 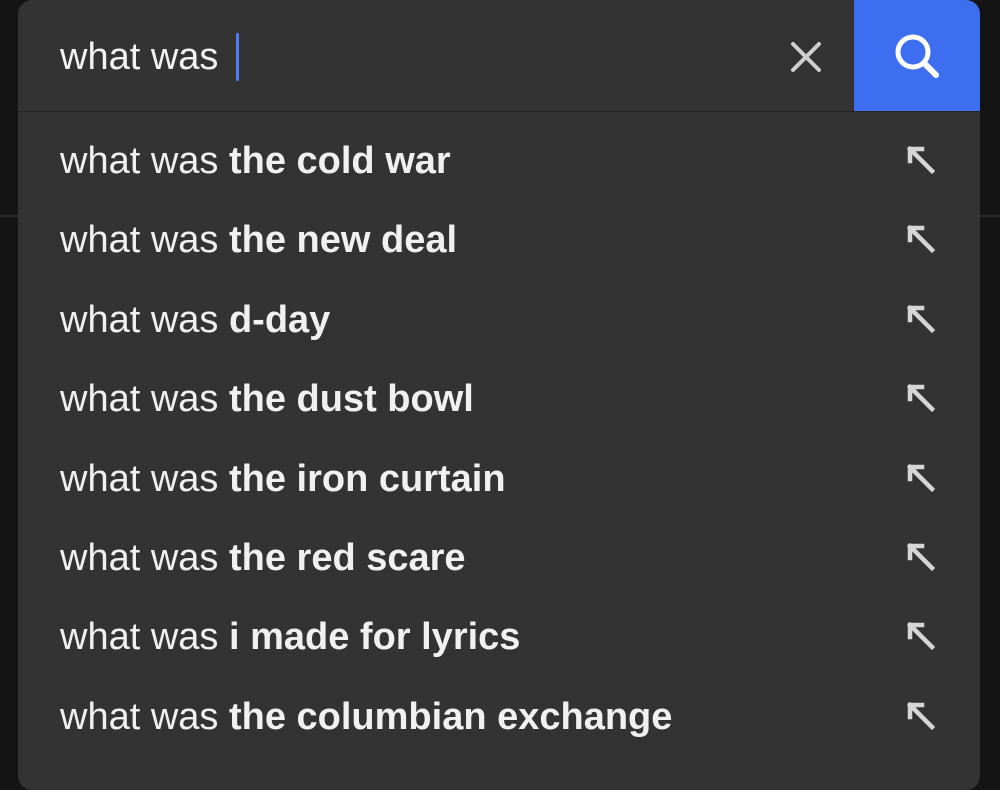 I want to click on suggestion-text: what was the dust bowl, so click(x=267, y=399).